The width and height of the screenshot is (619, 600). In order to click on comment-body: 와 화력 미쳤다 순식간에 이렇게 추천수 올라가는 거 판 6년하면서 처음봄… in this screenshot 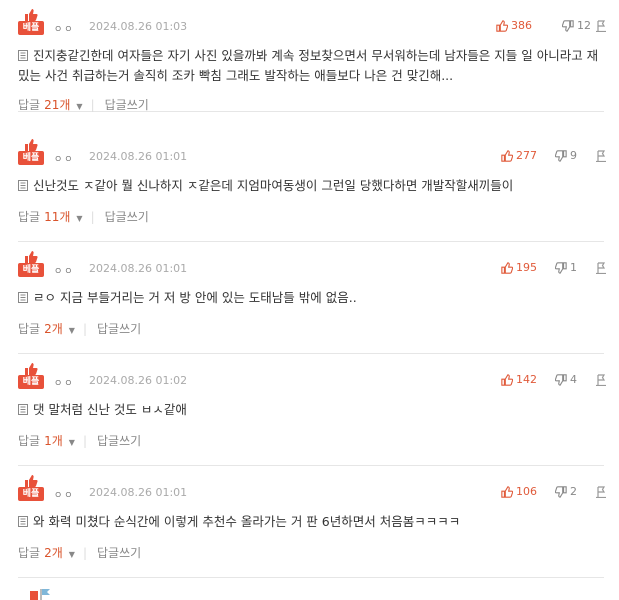, I will do `click(311, 522)`.